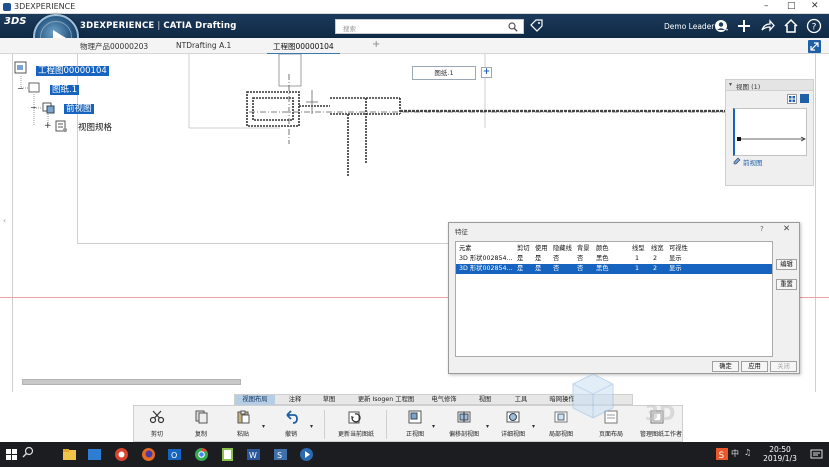  What do you see at coordinates (814, 26) in the screenshot?
I see `help-icon: ?` at bounding box center [814, 26].